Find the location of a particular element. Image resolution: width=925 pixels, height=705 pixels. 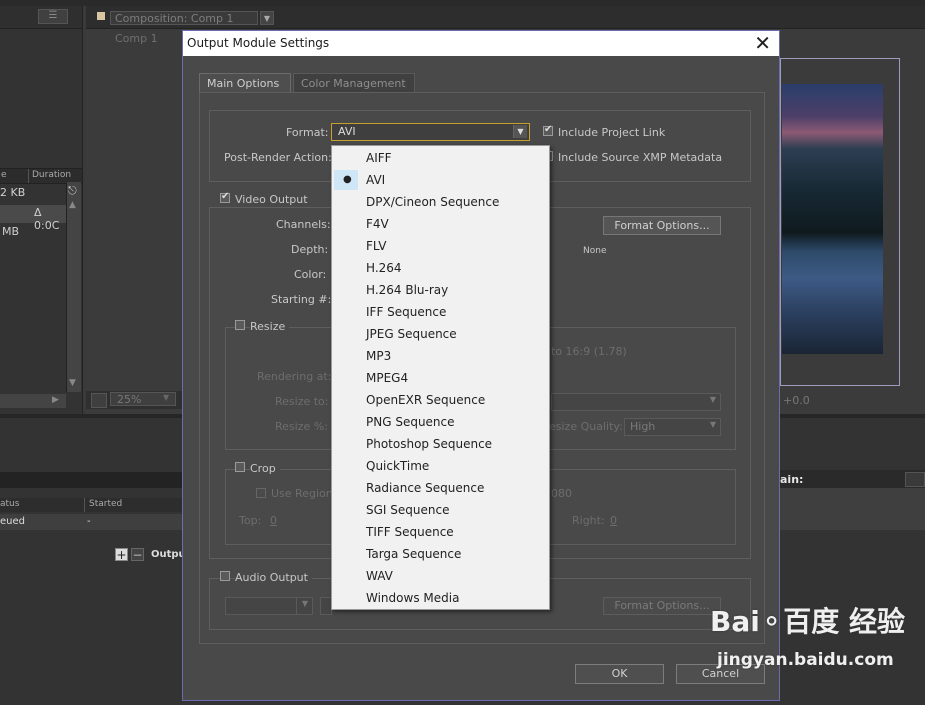

dropdown-item-label: TIFF Sequence is located at coordinates (410, 532).